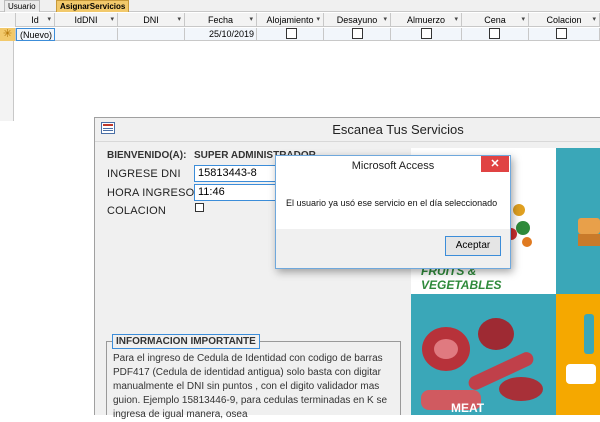  Describe the element at coordinates (235, 192) in the screenshot. I see `hora-ingreso-field: 11:46` at that location.